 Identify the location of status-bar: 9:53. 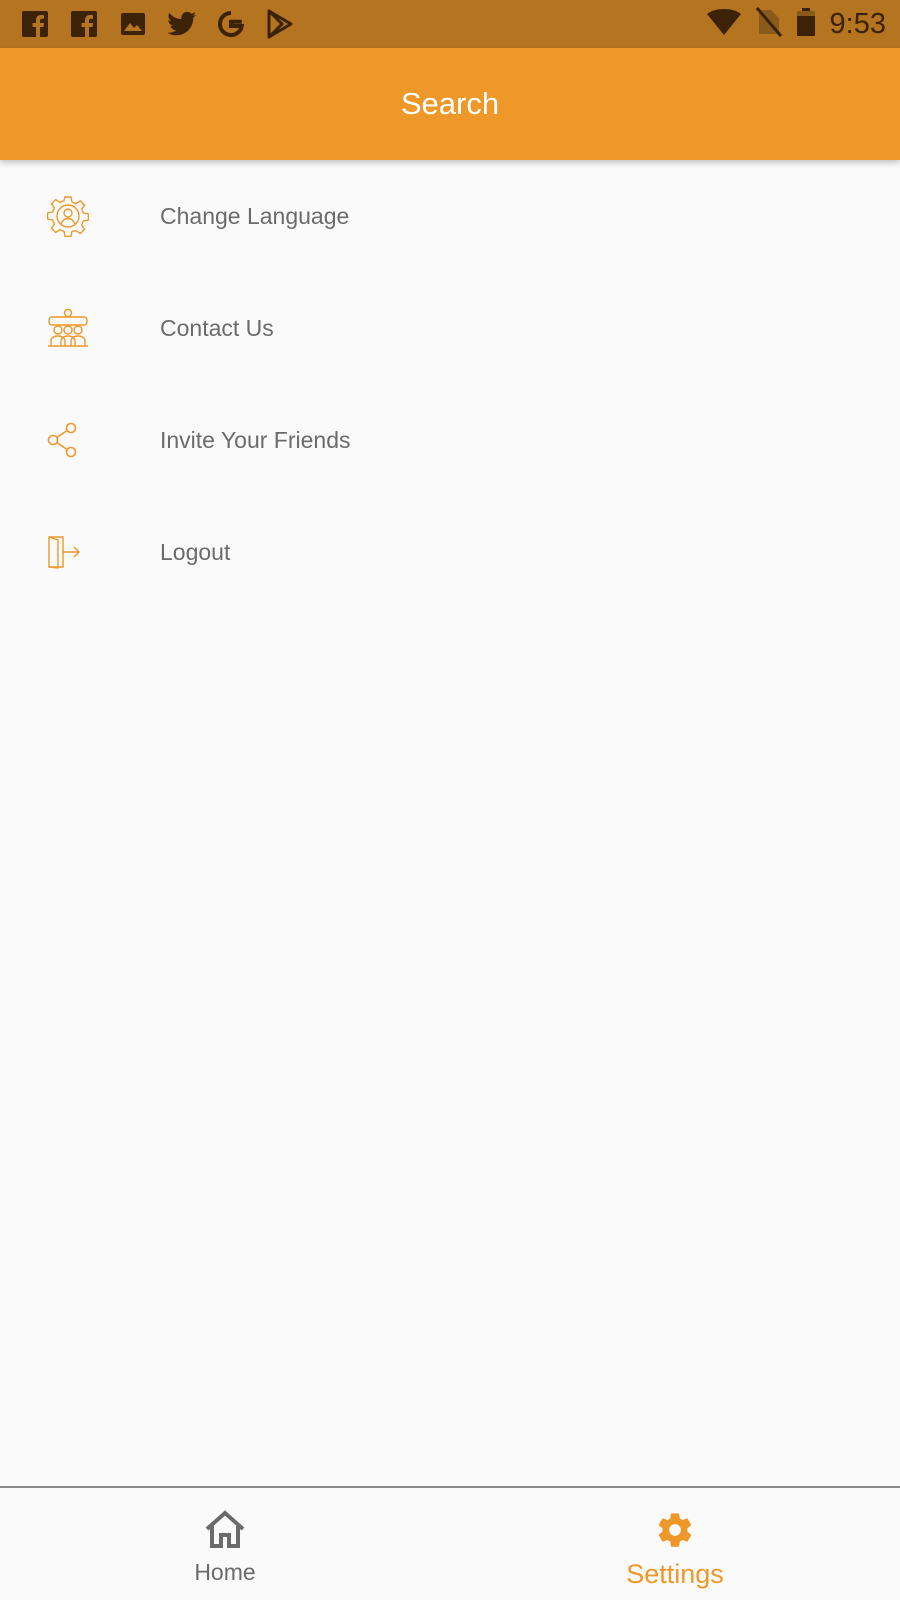
(450, 24).